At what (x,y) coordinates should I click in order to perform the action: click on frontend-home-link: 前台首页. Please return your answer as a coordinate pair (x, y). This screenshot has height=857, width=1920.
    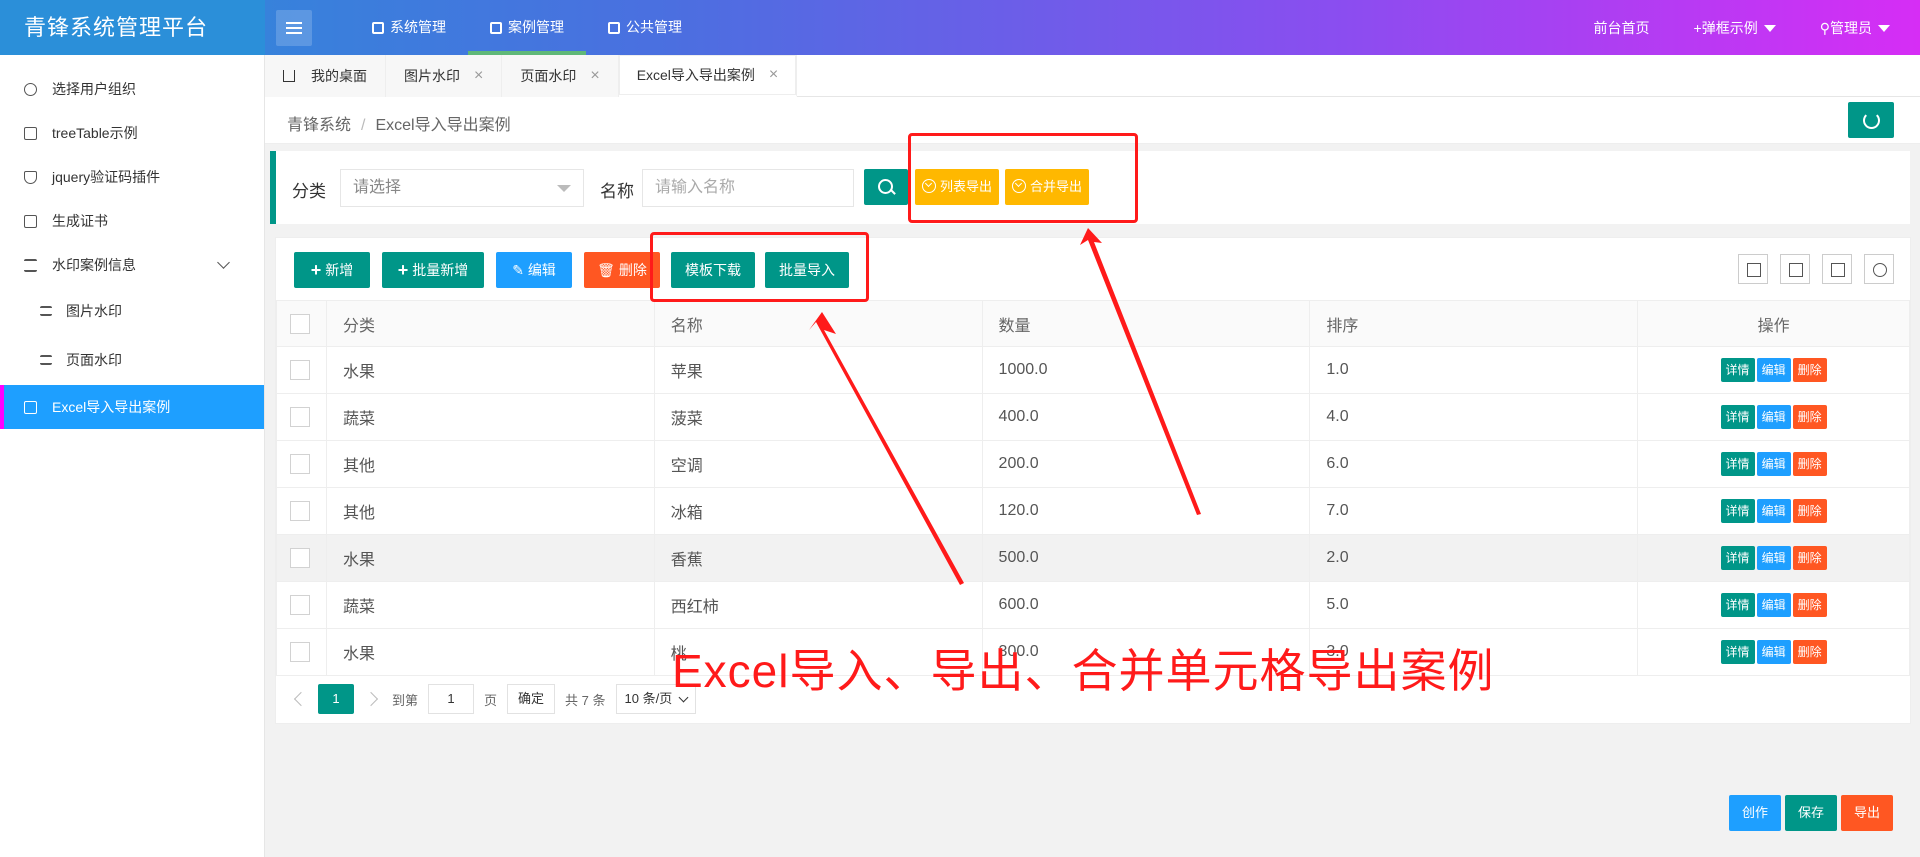
    Looking at the image, I should click on (1622, 28).